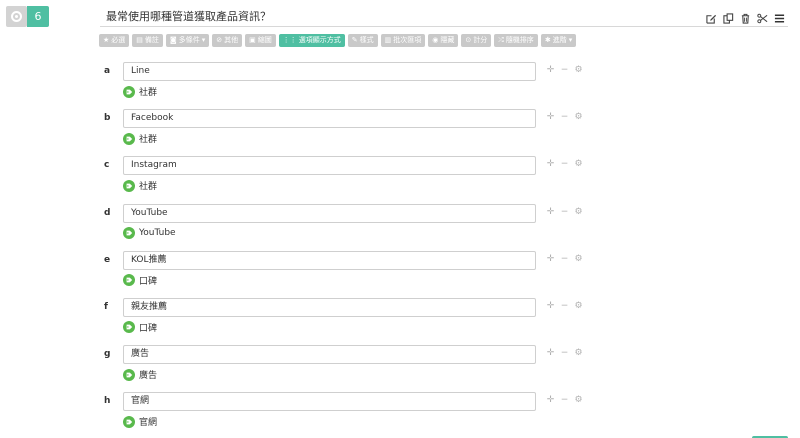 The height and width of the screenshot is (438, 800). Describe the element at coordinates (362, 40) in the screenshot. I see `style-button: ✎ 樣式` at that location.